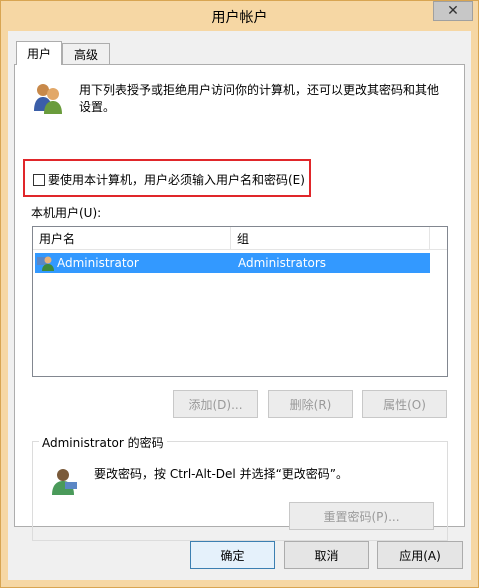 Image resolution: width=479 pixels, height=588 pixels. I want to click on require-password-checkbox, so click(39, 180).